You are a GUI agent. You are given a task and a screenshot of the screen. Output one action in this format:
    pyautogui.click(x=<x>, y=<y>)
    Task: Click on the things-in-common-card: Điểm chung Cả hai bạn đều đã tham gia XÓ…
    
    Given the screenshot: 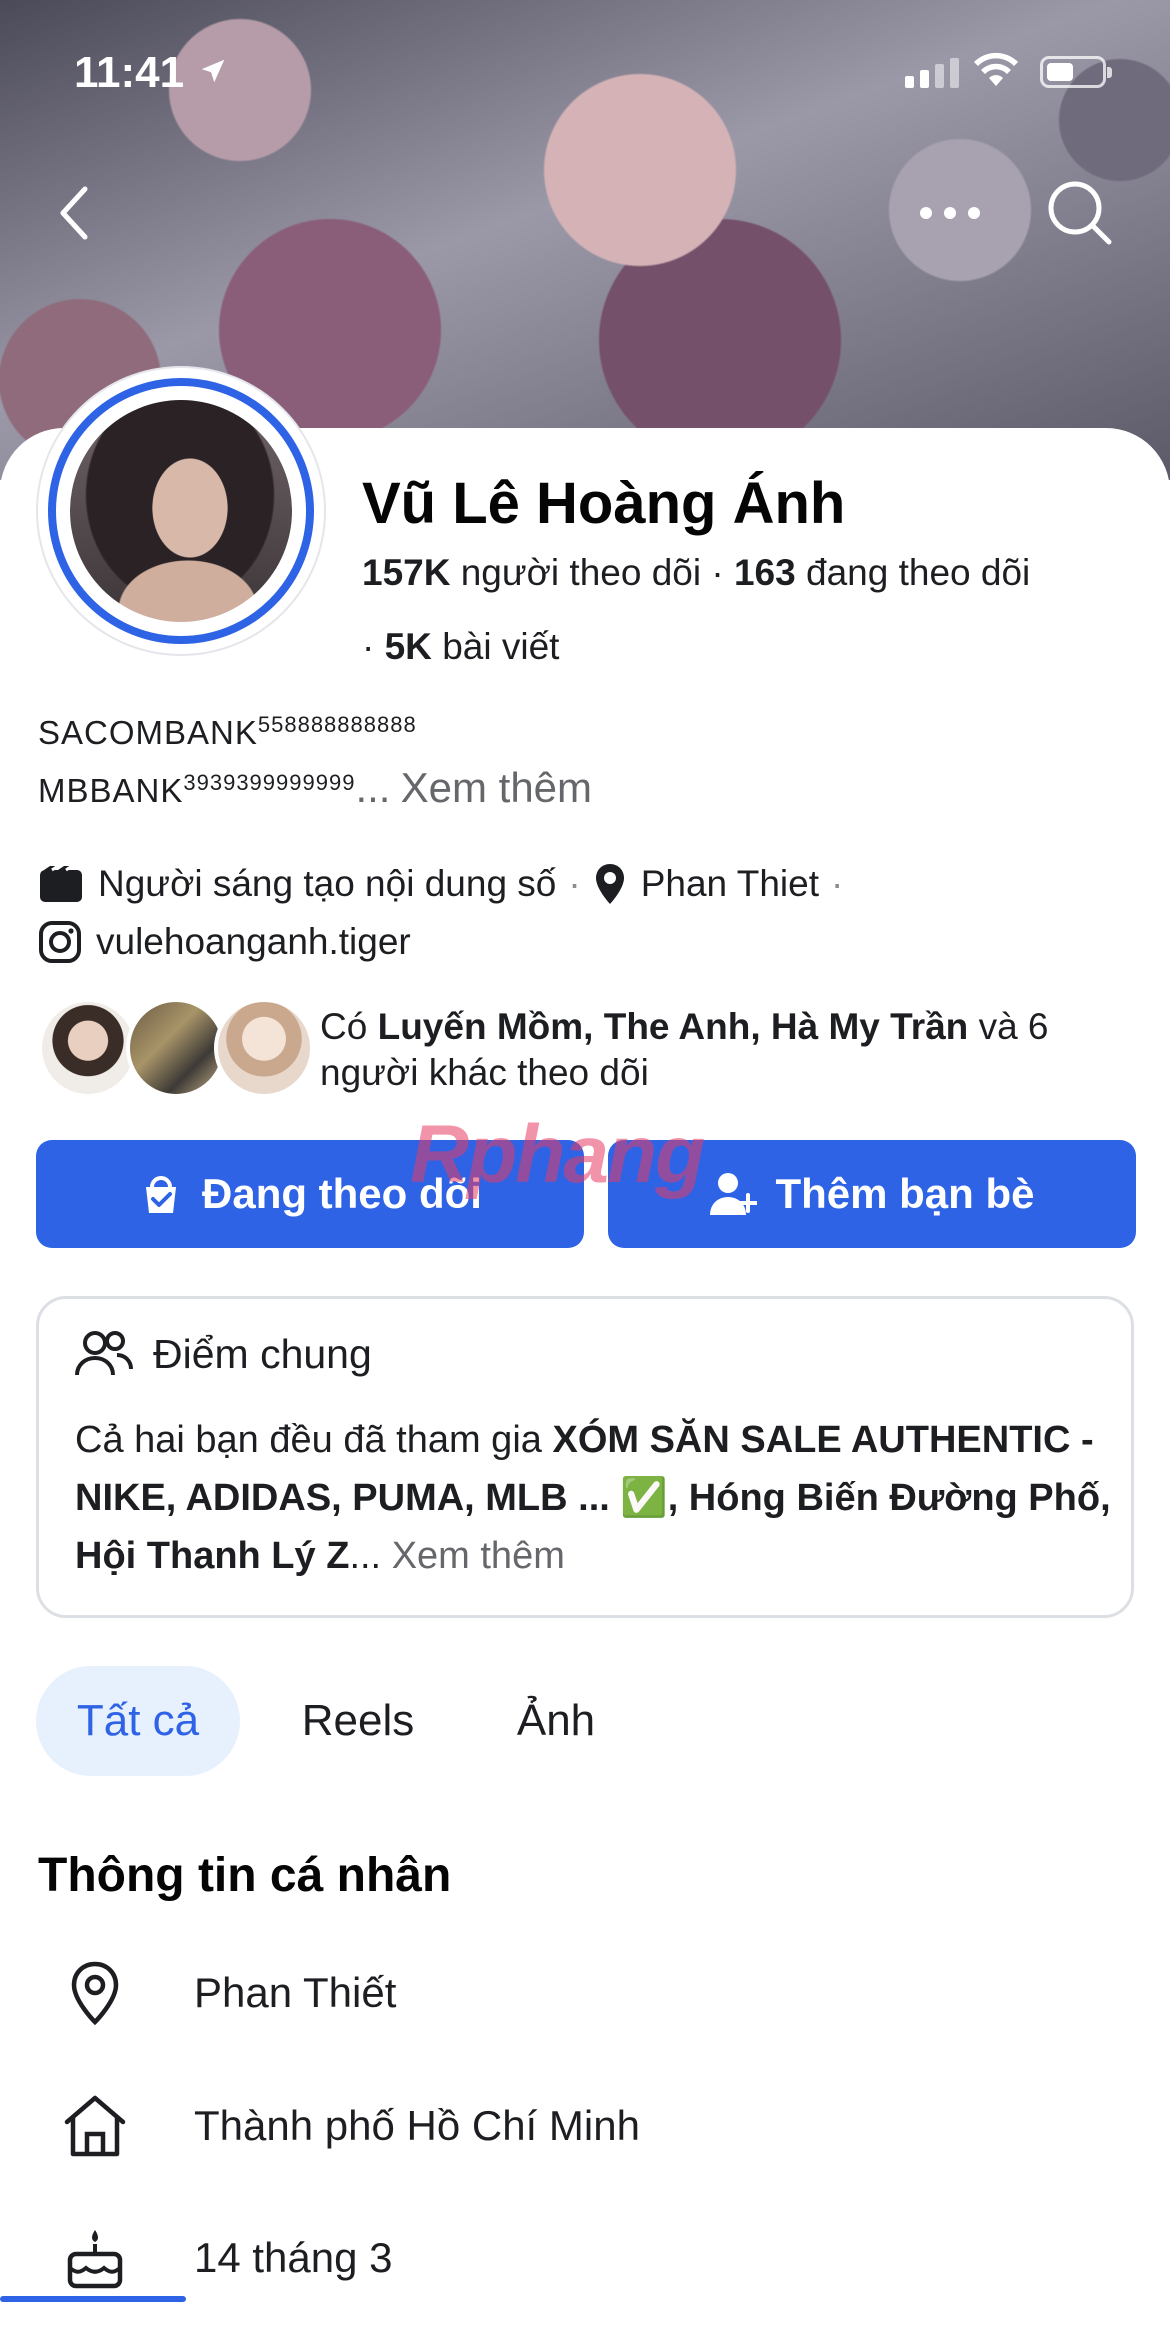 What is the action you would take?
    pyautogui.click(x=585, y=1457)
    